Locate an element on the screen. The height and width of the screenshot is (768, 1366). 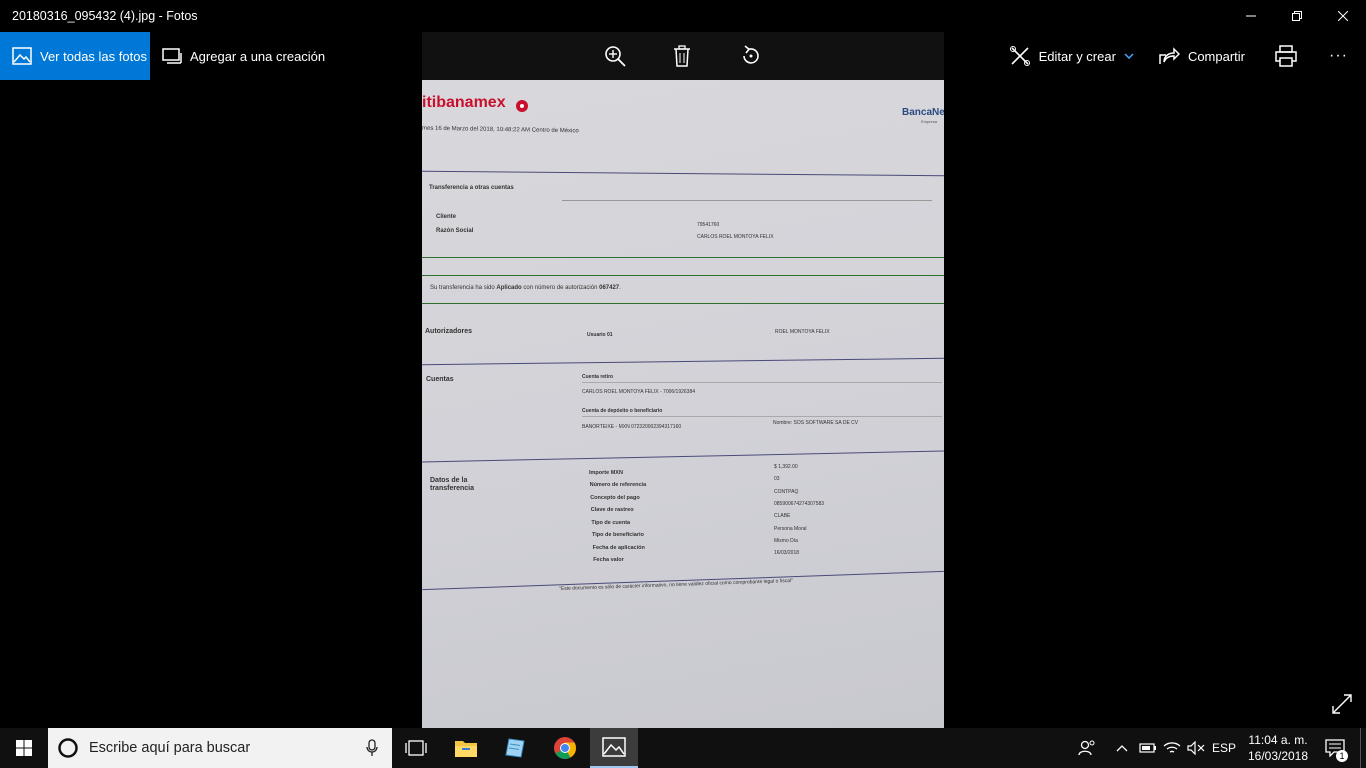
task-view-icon is located at coordinates (416, 748).